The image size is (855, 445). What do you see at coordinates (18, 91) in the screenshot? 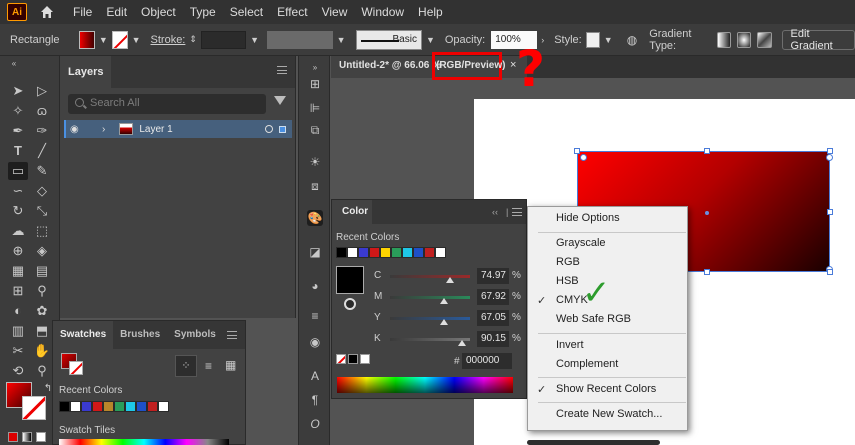
I see `selection-tool-icon: ➤` at bounding box center [18, 91].